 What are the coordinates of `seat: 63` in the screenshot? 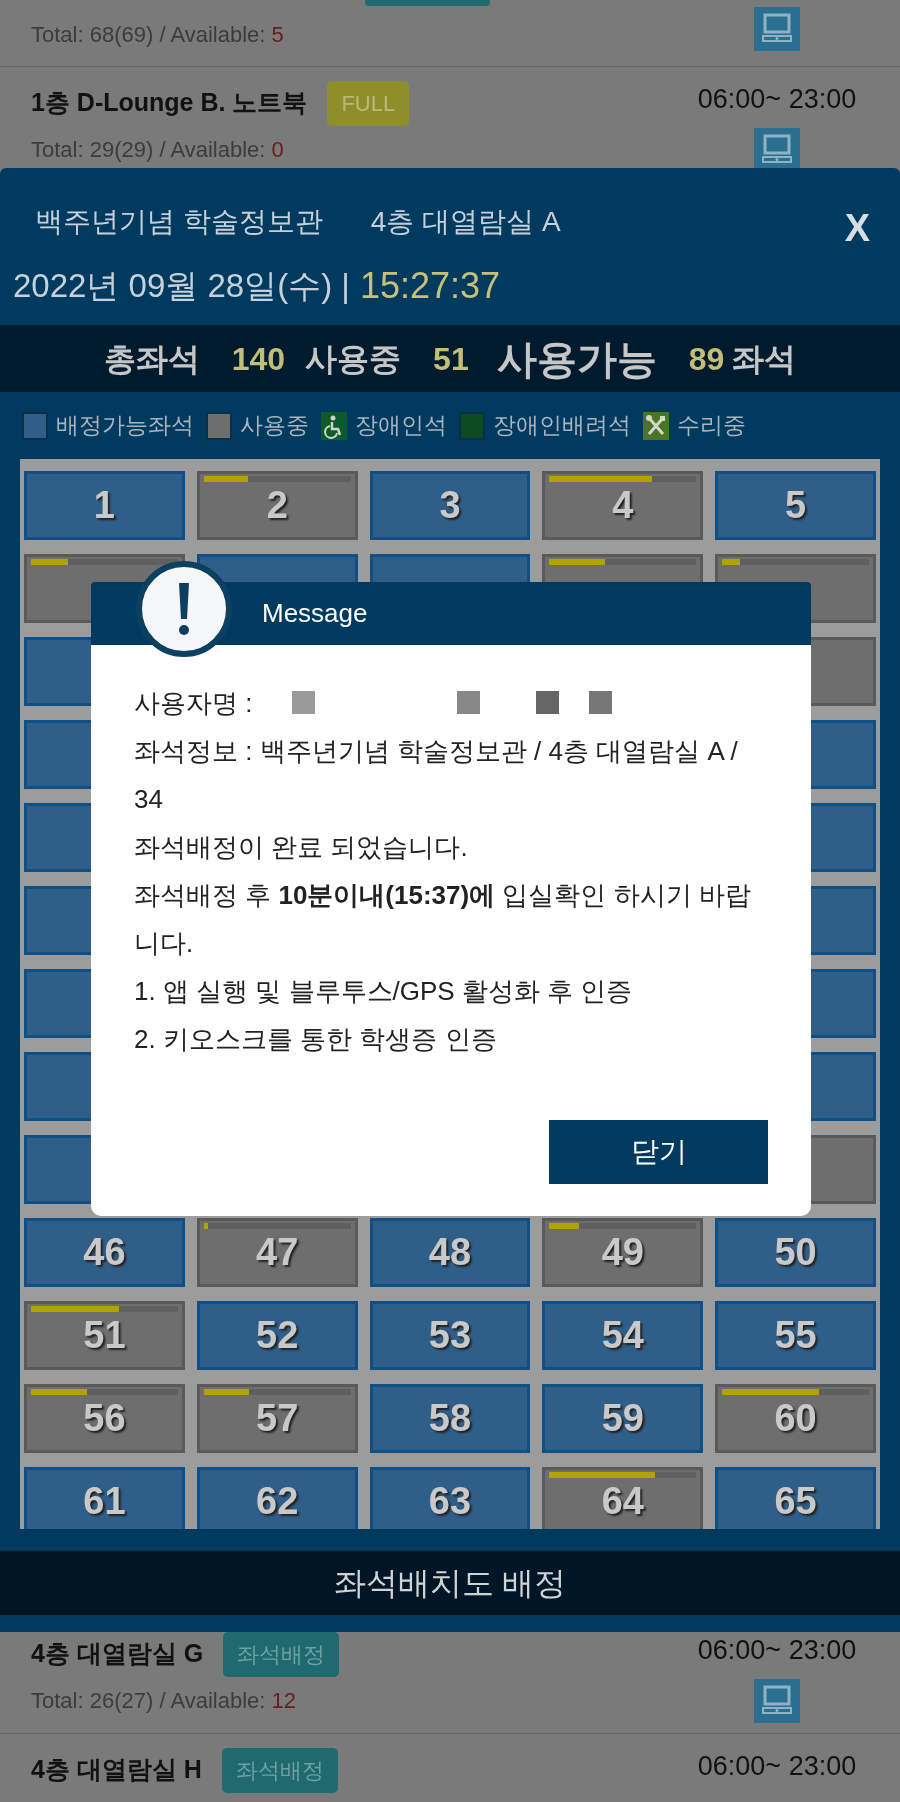 It's located at (450, 1498).